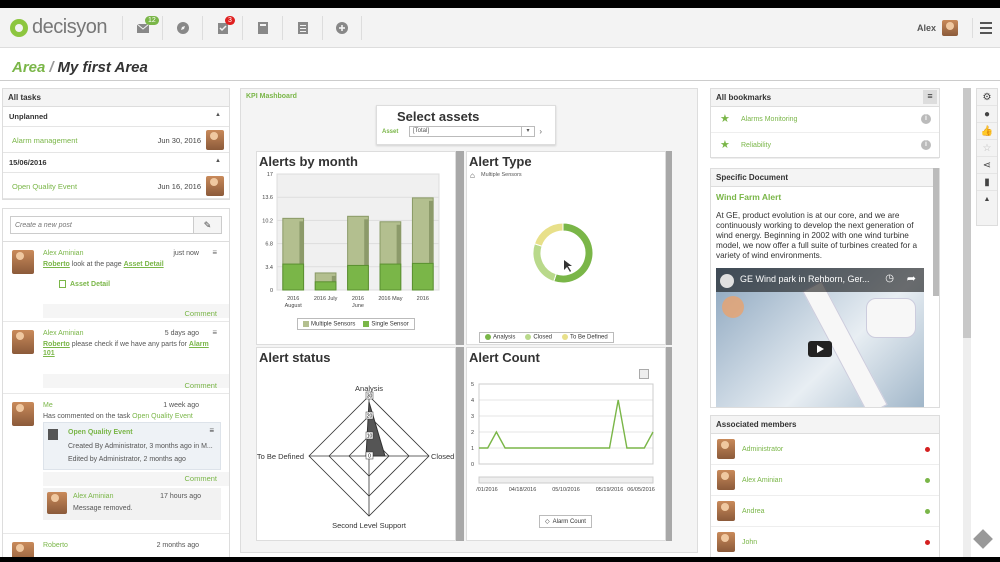 The height and width of the screenshot is (562, 1000). What do you see at coordinates (825, 449) in the screenshot?
I see `member-row: Administrator` at bounding box center [825, 449].